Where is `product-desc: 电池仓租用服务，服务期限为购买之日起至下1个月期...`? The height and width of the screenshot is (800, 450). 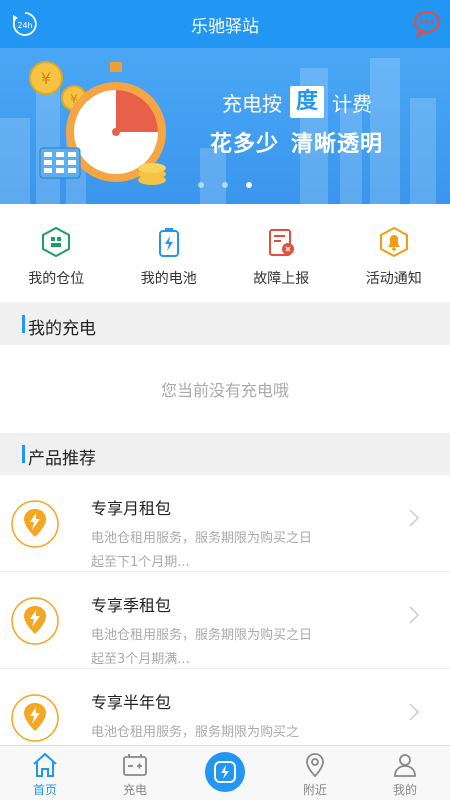
product-desc: 电池仓租用服务，服务期限为购买之日起至下1个月期... is located at coordinates (202, 550).